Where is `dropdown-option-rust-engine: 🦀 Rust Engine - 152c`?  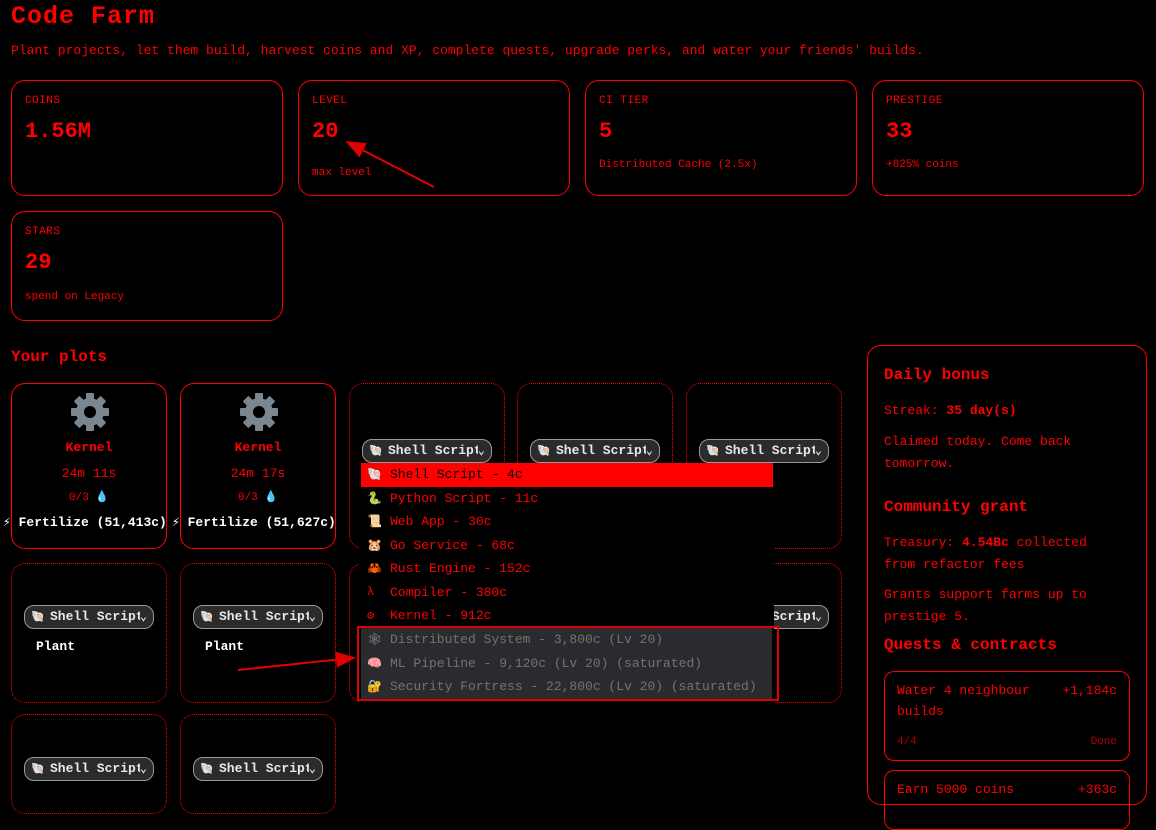 dropdown-option-rust-engine: 🦀 Rust Engine - 152c is located at coordinates (566, 569).